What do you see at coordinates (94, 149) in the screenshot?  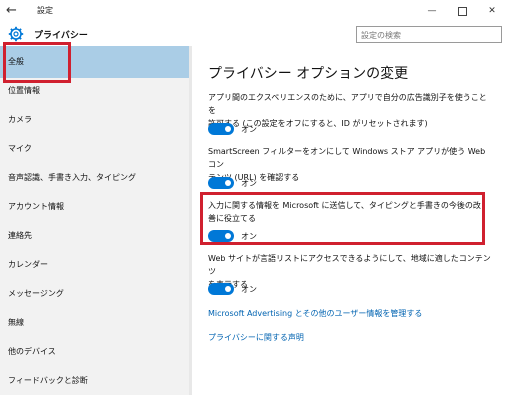 I see `sidebar-item-microphone: マイク` at bounding box center [94, 149].